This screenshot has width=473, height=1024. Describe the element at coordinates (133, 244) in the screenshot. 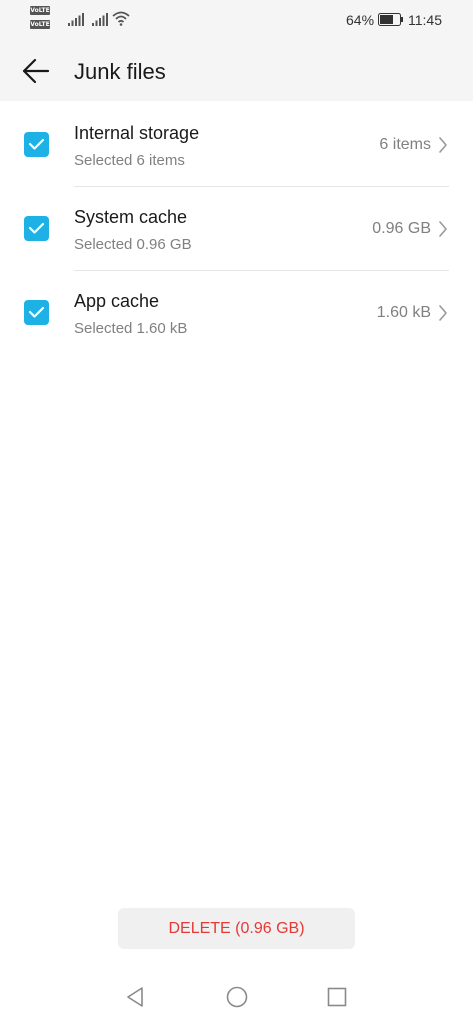

I see `item-subtitle: Selected 0.96 GB` at that location.